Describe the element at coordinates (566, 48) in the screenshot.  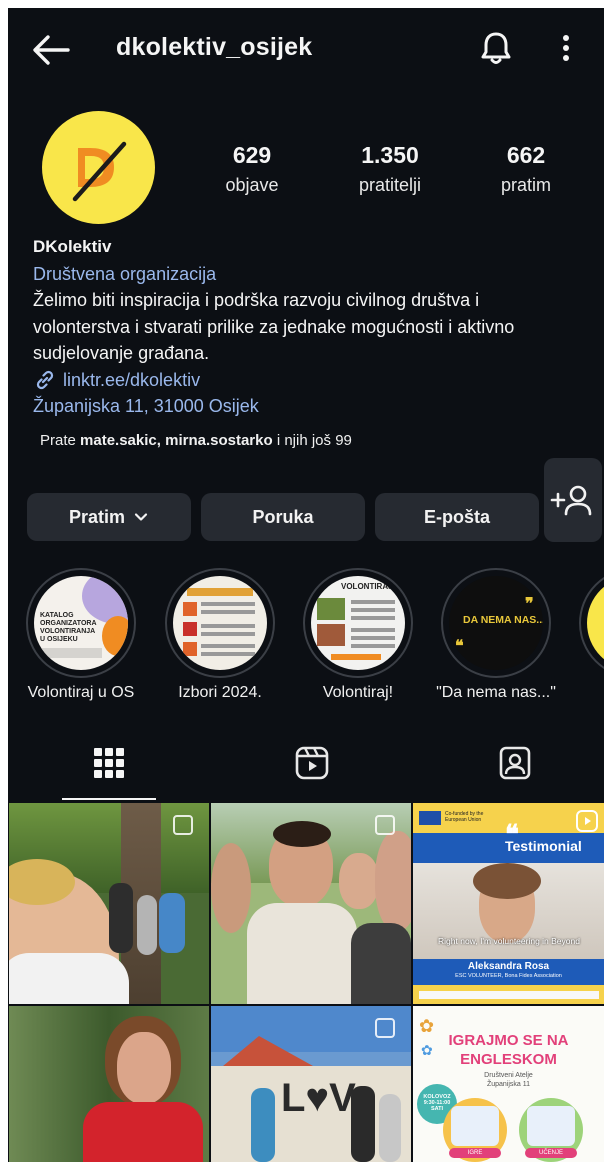
I see `more-vertical-icon` at that location.